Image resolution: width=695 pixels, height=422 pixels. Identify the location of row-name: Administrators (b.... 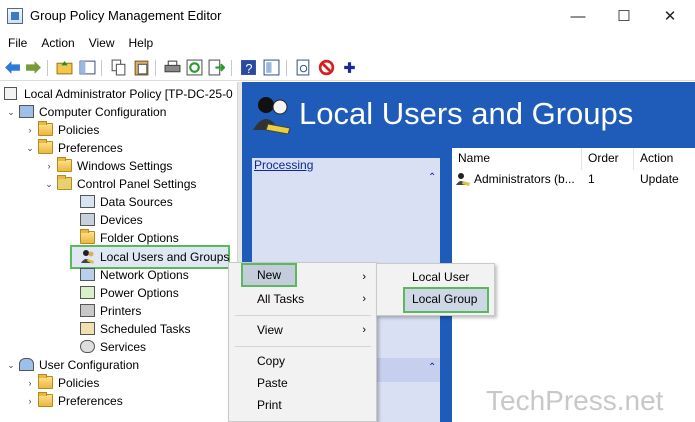
(524, 179).